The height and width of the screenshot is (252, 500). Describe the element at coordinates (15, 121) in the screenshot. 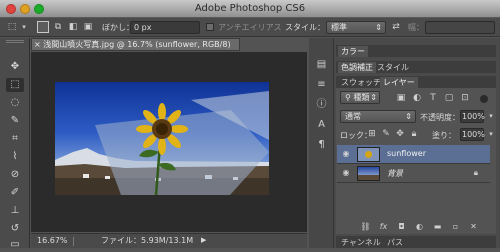

I see `quick-selection-tool-icon: ✎` at that location.